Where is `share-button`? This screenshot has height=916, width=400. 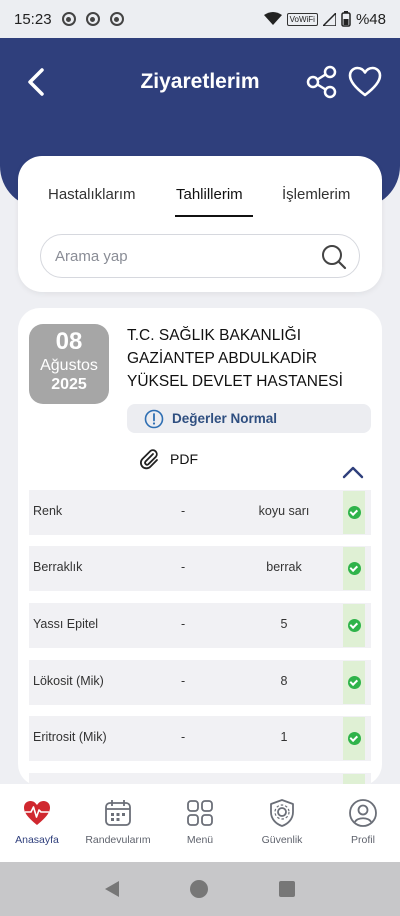 share-button is located at coordinates (322, 82).